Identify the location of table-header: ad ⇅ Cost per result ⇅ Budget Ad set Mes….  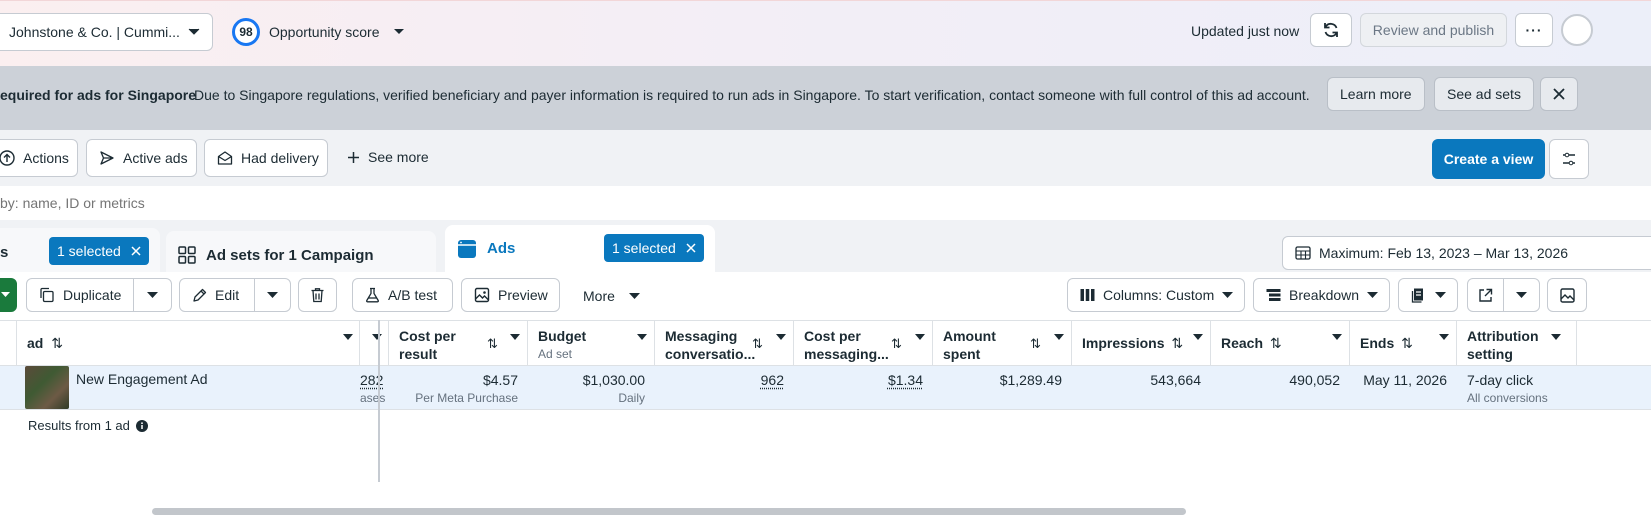
(825, 343).